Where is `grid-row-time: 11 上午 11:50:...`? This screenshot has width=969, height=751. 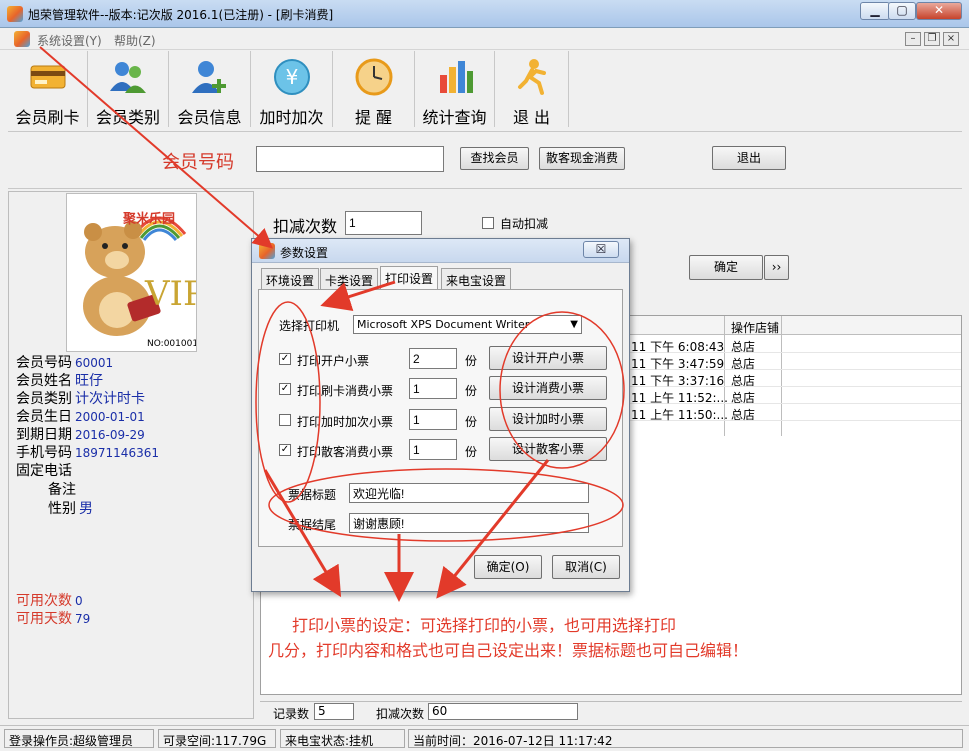
grid-row-time: 11 上午 11:50:... is located at coordinates (679, 415).